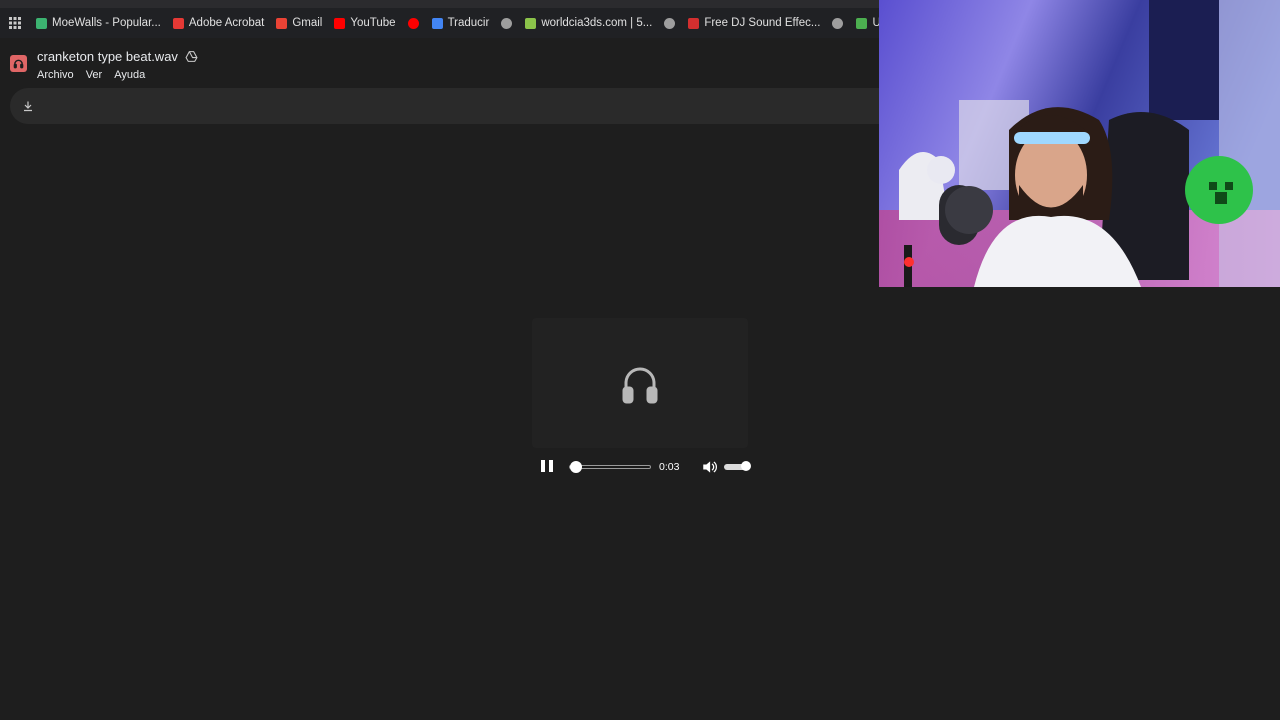 Image resolution: width=1280 pixels, height=720 pixels. What do you see at coordinates (55, 75) in the screenshot?
I see `menu-archivo: Archivo` at bounding box center [55, 75].